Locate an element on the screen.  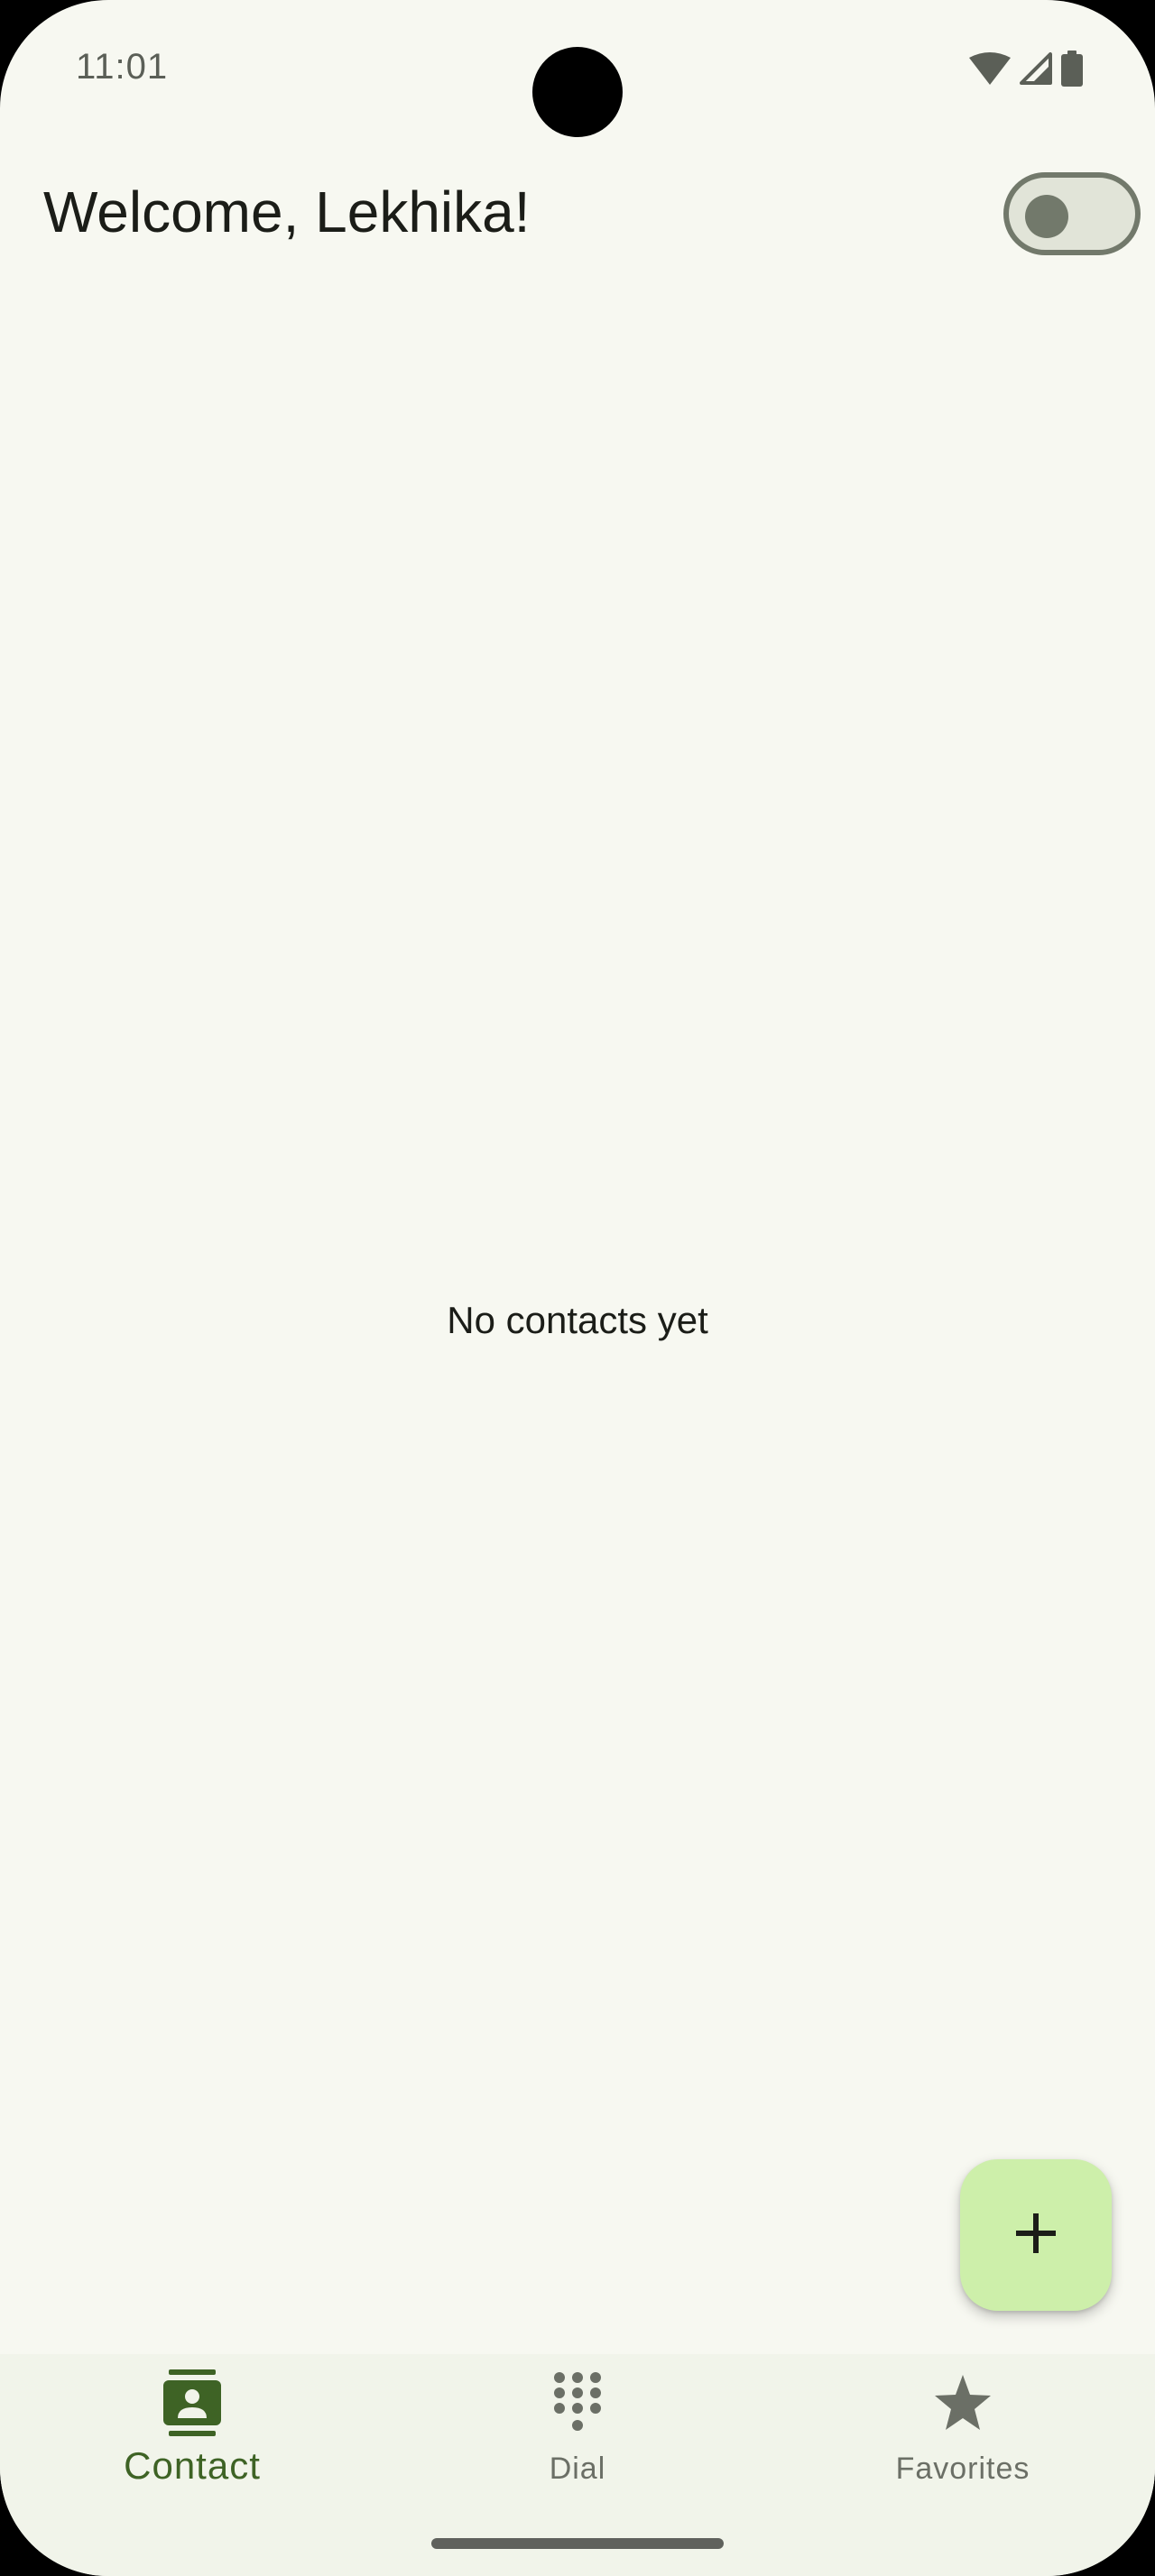
nav-item-dial: Dial is located at coordinates (577, 2444).